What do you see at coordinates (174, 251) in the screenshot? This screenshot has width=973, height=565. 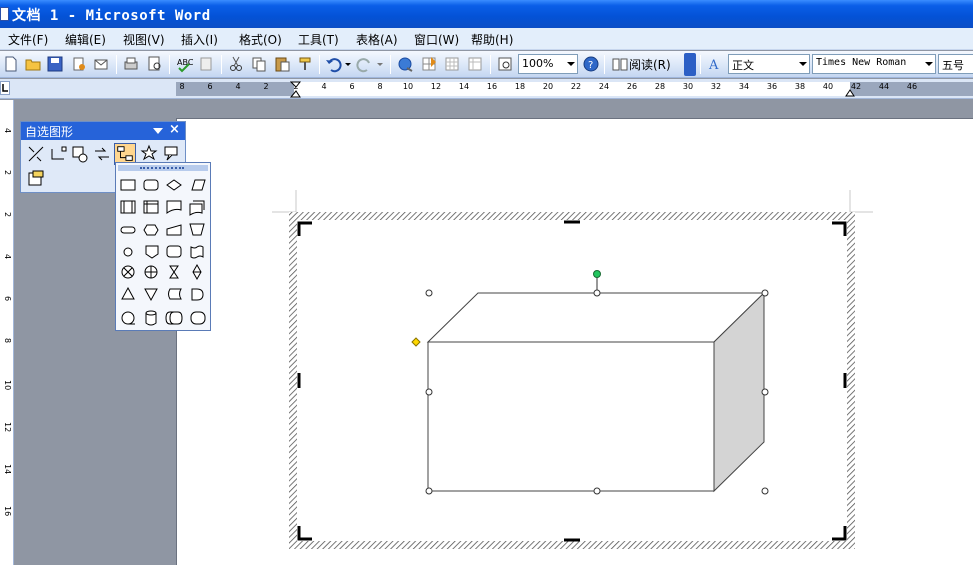 I see `flowchart-card-icon` at bounding box center [174, 251].